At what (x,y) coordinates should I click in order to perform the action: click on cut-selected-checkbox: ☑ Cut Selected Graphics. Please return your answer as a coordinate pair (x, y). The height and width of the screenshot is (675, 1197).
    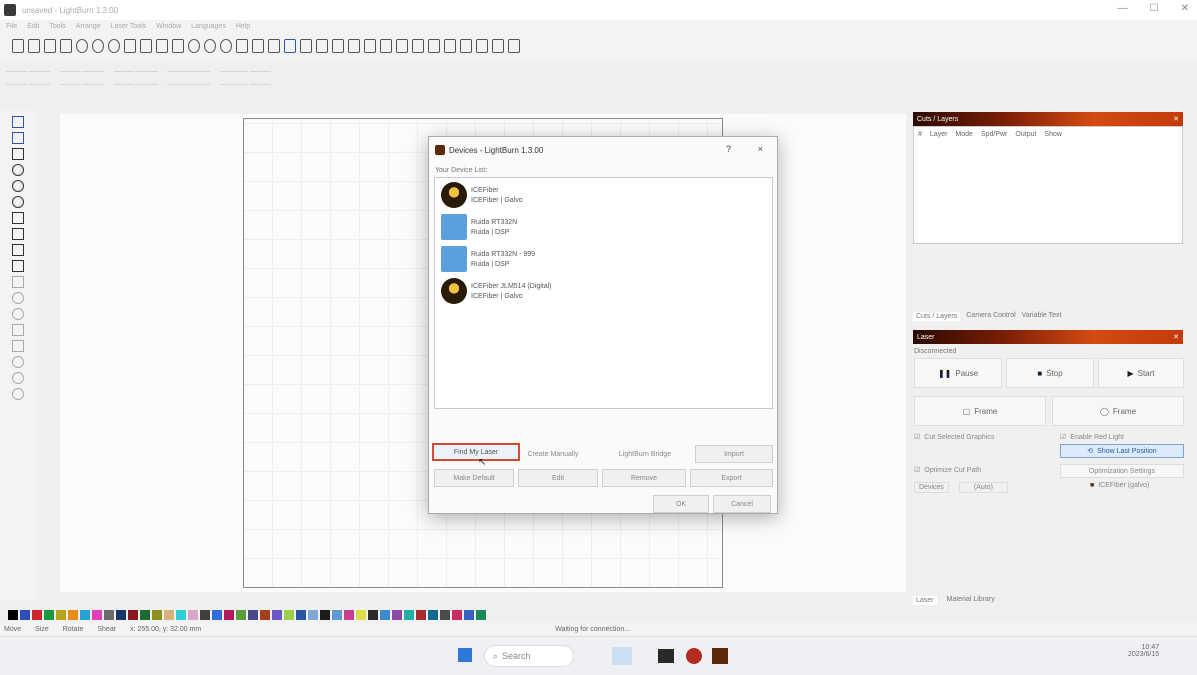
    Looking at the image, I should click on (954, 437).